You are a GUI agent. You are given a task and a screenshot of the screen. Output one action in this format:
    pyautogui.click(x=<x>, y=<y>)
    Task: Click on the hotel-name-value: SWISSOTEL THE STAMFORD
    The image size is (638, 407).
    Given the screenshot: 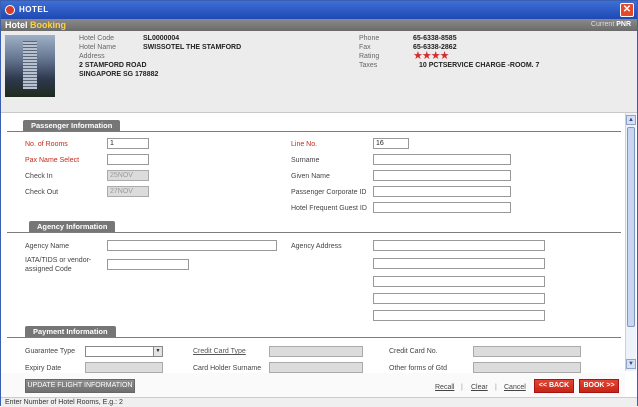 What is the action you would take?
    pyautogui.click(x=192, y=47)
    